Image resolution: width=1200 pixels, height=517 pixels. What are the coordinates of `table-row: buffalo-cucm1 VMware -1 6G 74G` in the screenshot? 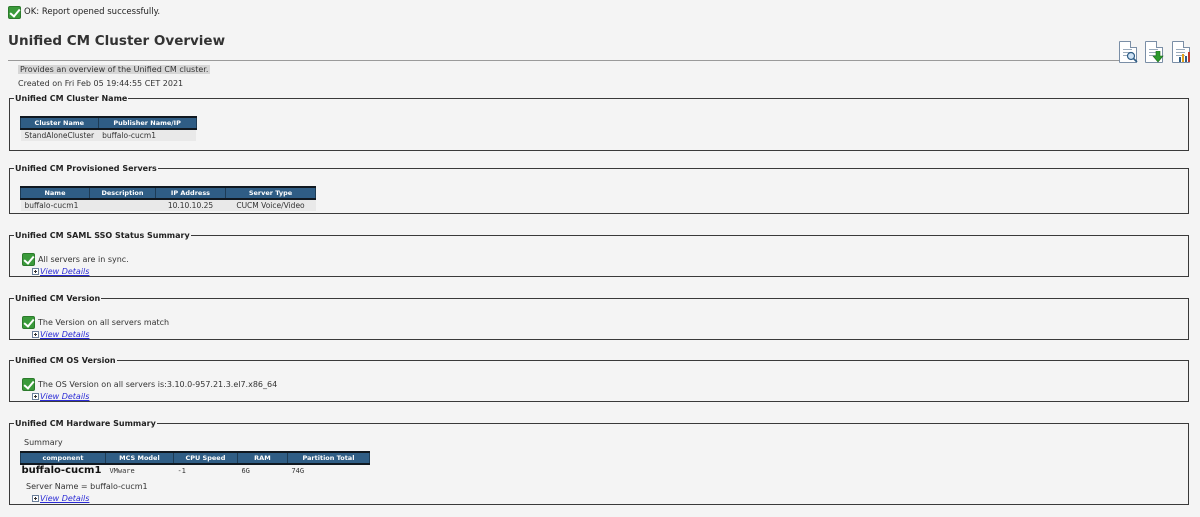 It's located at (195, 470).